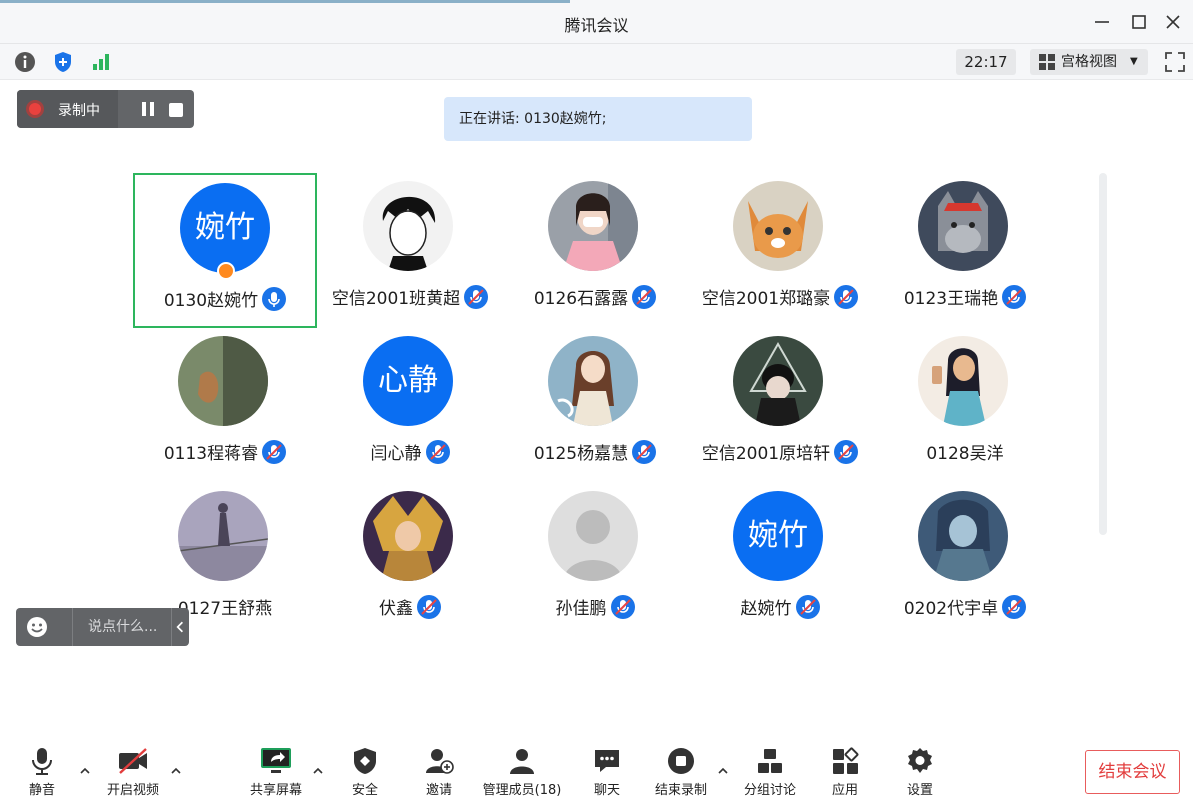 The width and height of the screenshot is (1193, 803). Describe the element at coordinates (274, 299) in the screenshot. I see `microphone-active-icon` at that location.